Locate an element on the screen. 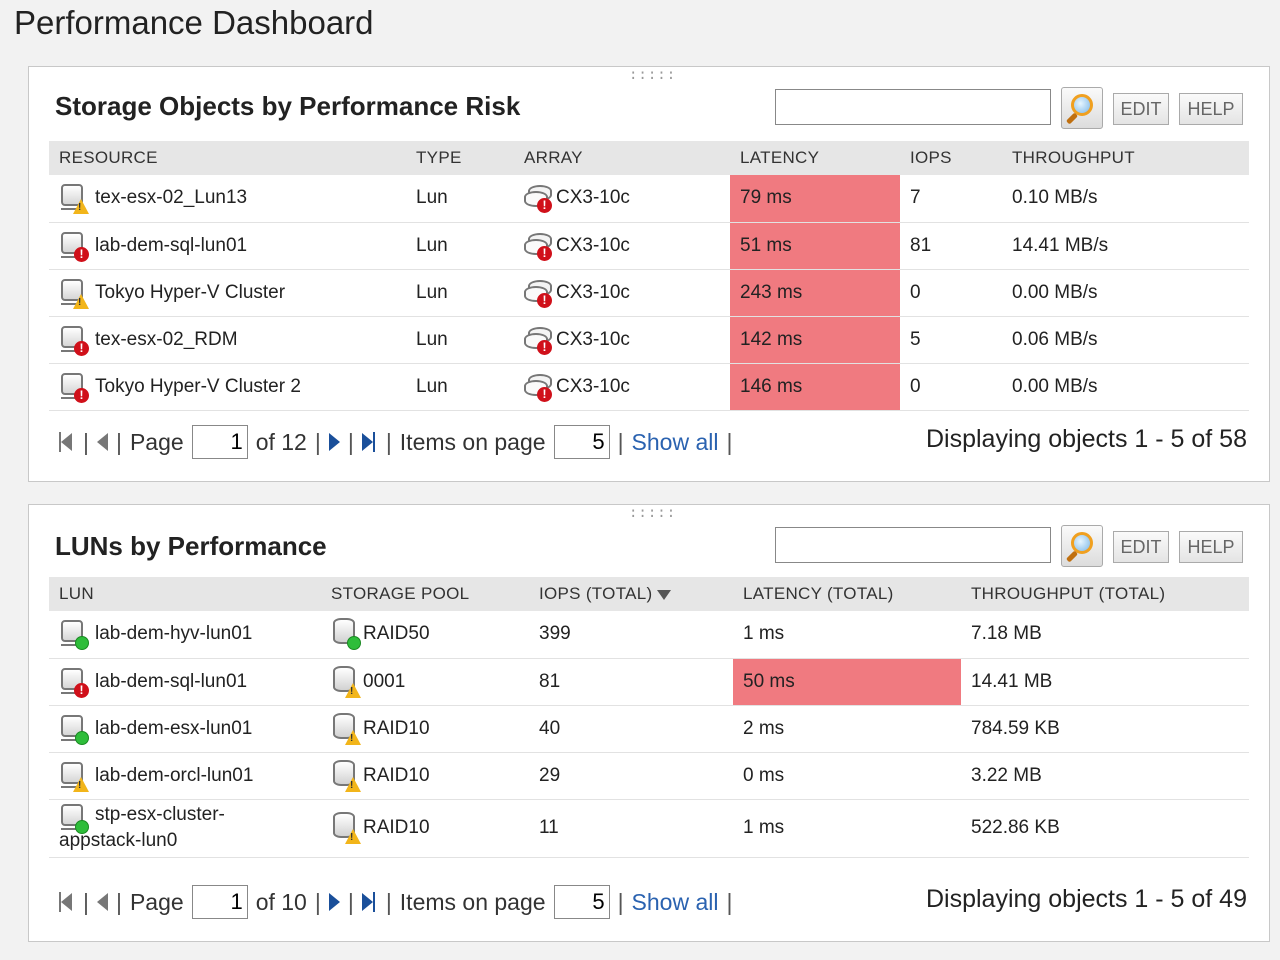  iops-cell: 399 is located at coordinates (631, 635).